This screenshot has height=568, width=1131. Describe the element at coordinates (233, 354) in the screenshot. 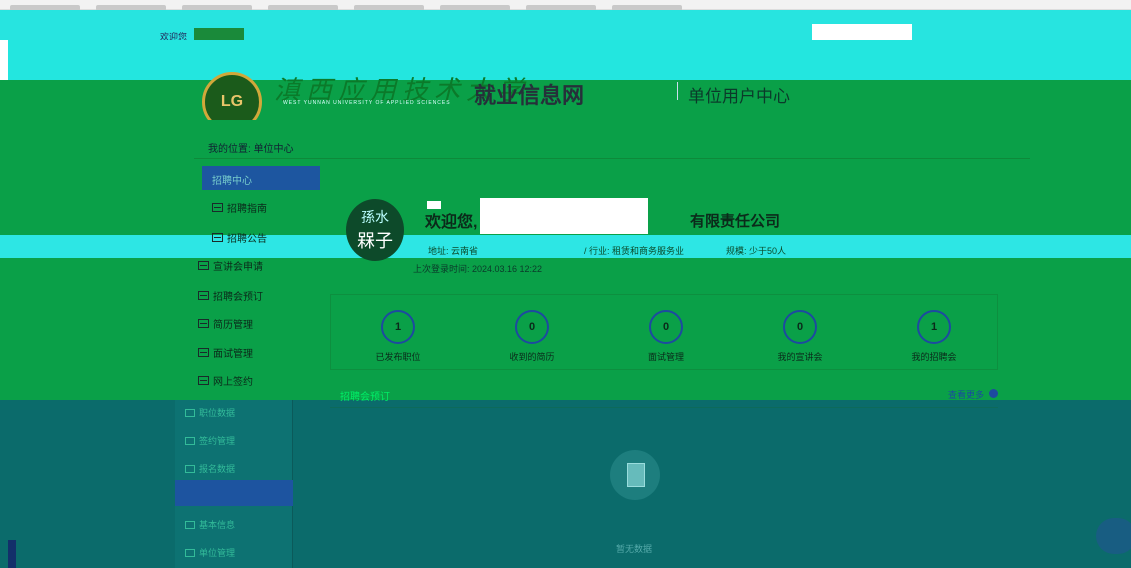

I see `sidebar-item-label: 面试管理` at that location.